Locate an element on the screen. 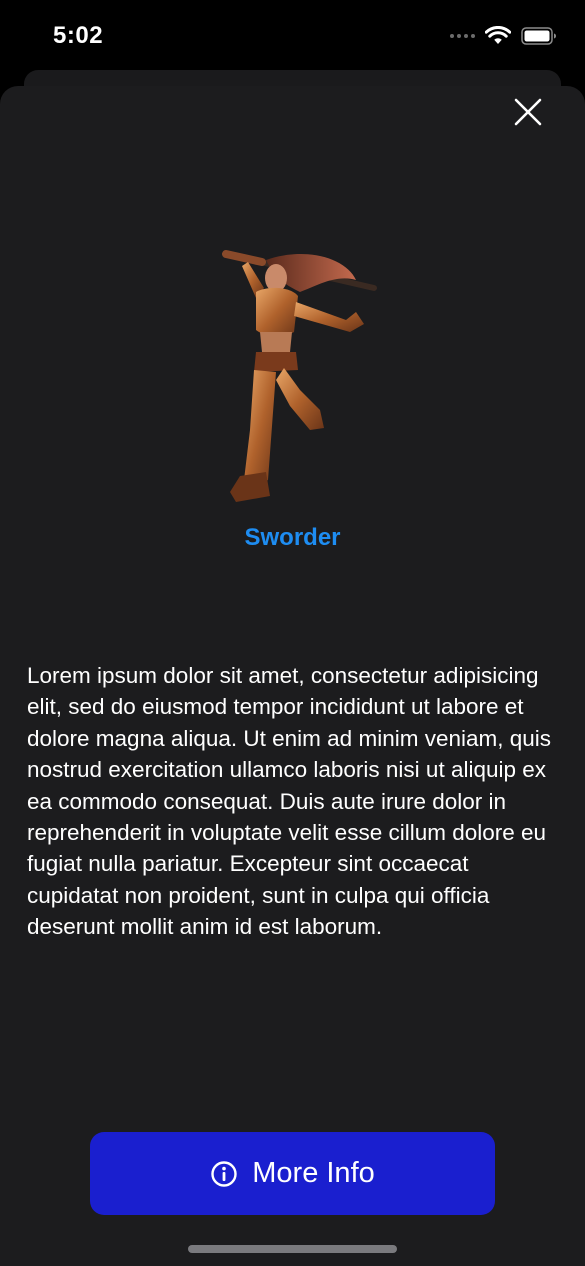 This screenshot has height=1266, width=585. character-name: Sworder is located at coordinates (292, 537).